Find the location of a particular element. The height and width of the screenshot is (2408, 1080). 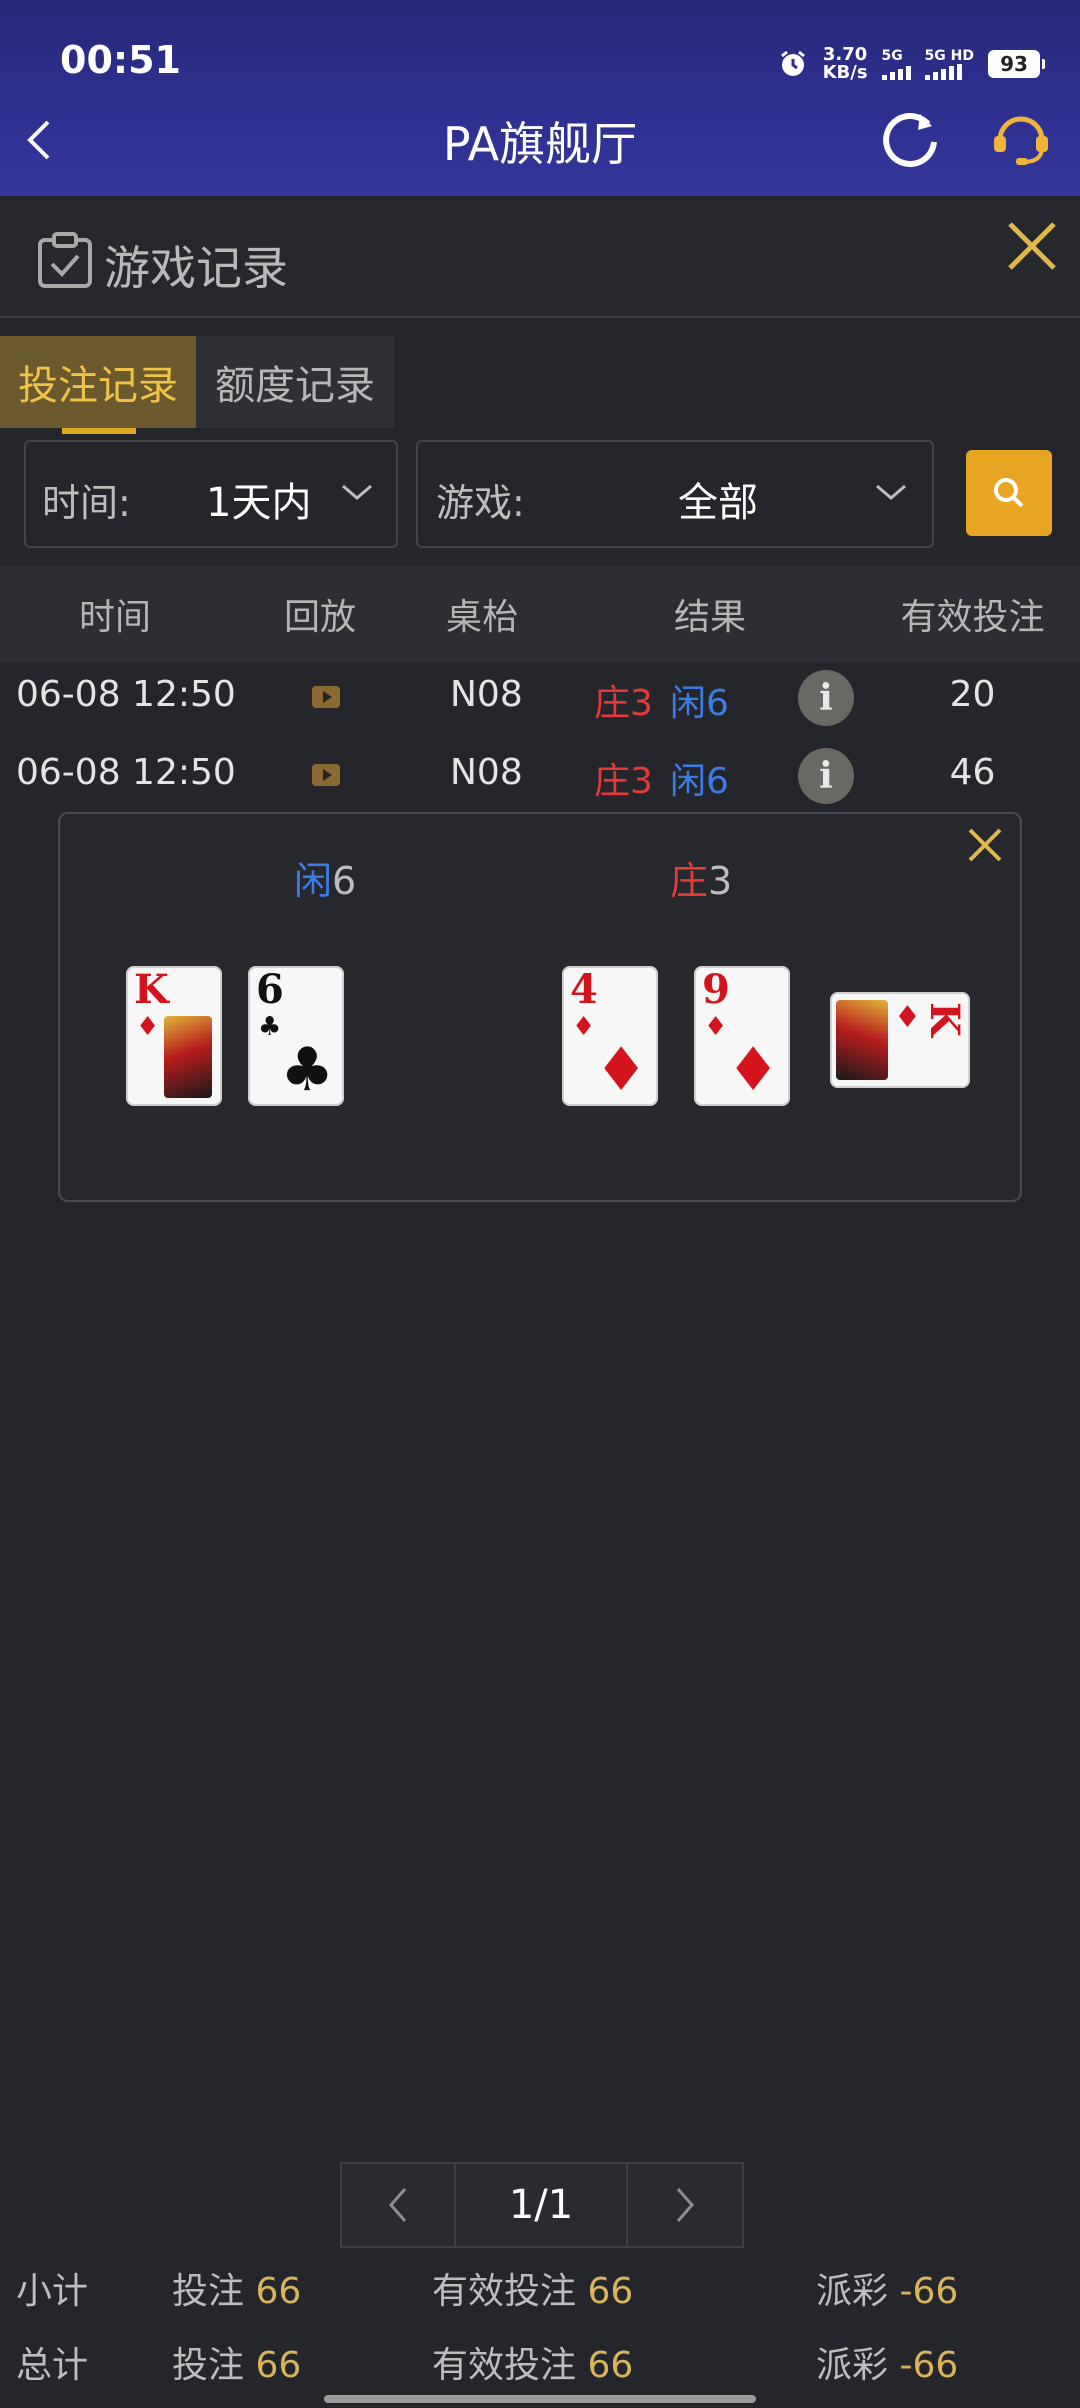

battery-indicator: 93 is located at coordinates (1016, 64).